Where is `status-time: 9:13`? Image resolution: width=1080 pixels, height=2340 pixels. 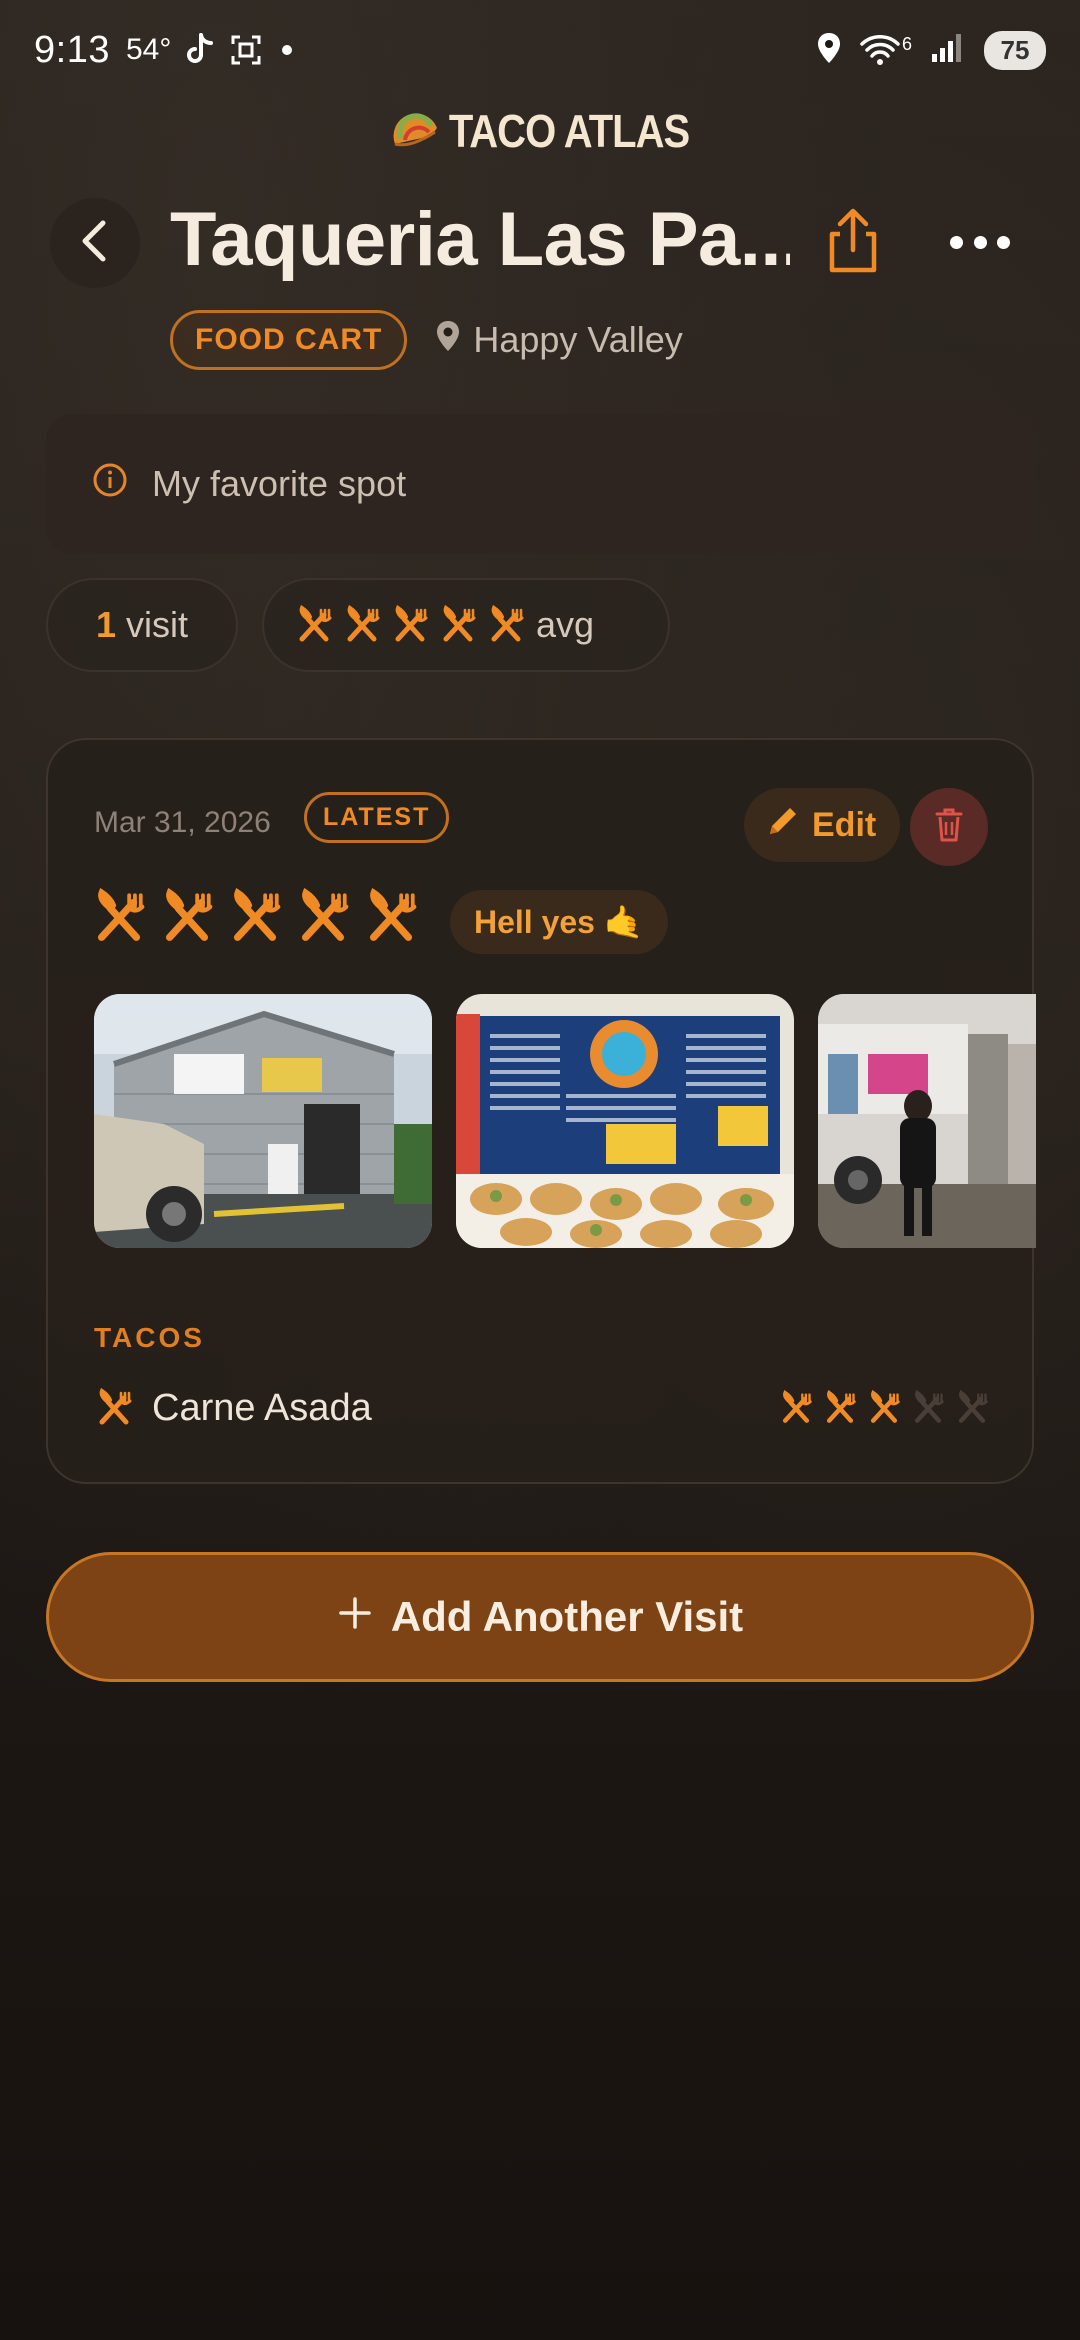 status-time: 9:13 is located at coordinates (72, 49).